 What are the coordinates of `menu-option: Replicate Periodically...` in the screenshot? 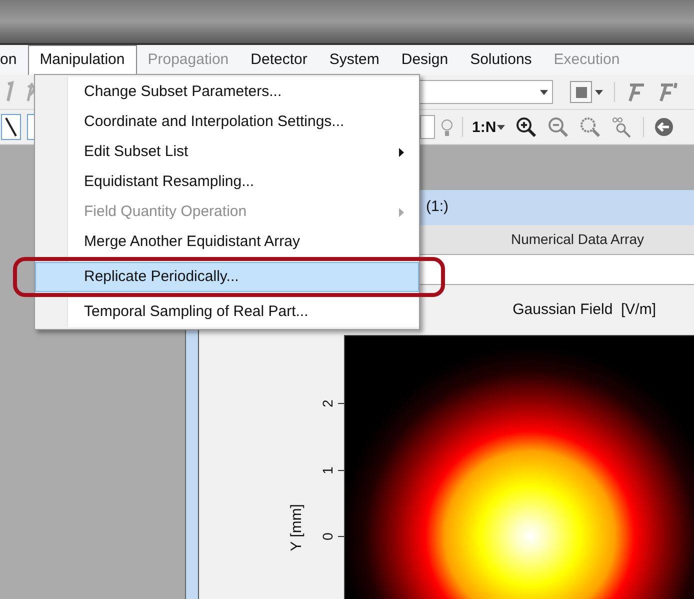 It's located at (227, 277).